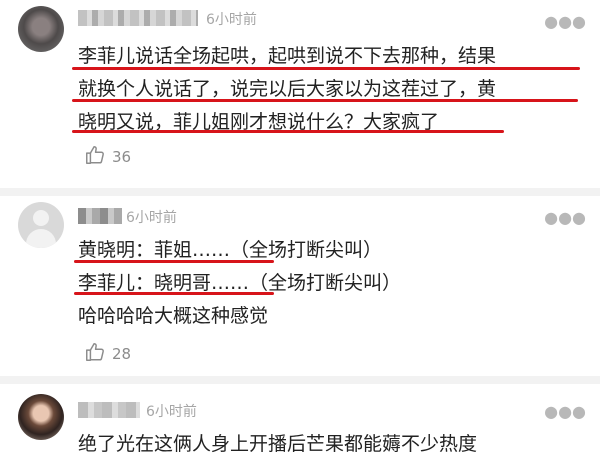 The width and height of the screenshot is (600, 476). I want to click on comment-text: 绝了光在这俩人身上开播后芒果都能薅不少热度, so click(328, 444).